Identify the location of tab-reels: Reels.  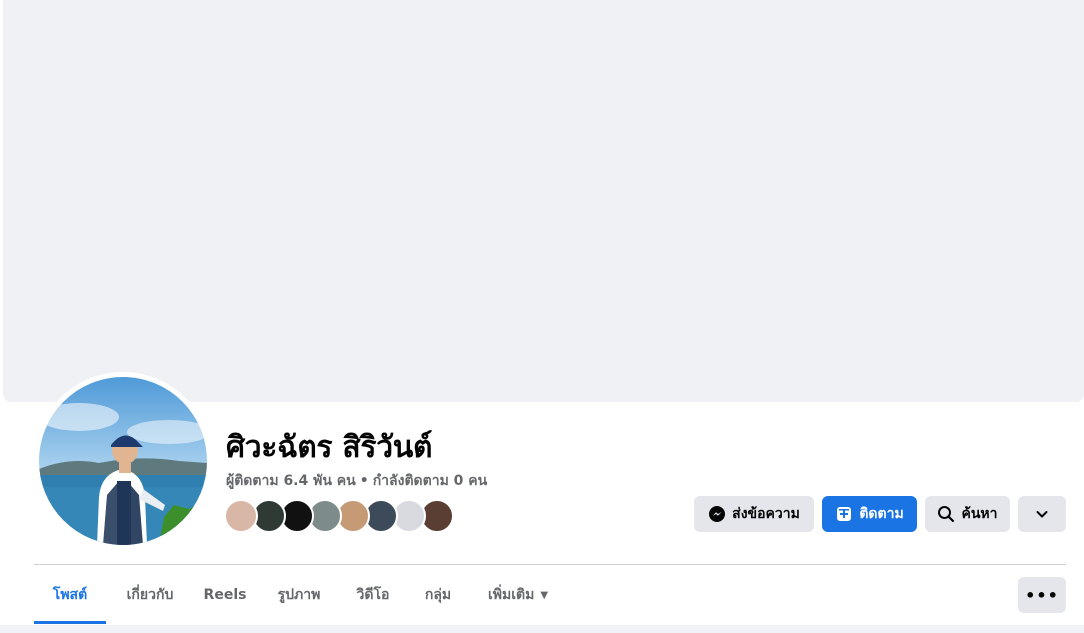
(225, 595).